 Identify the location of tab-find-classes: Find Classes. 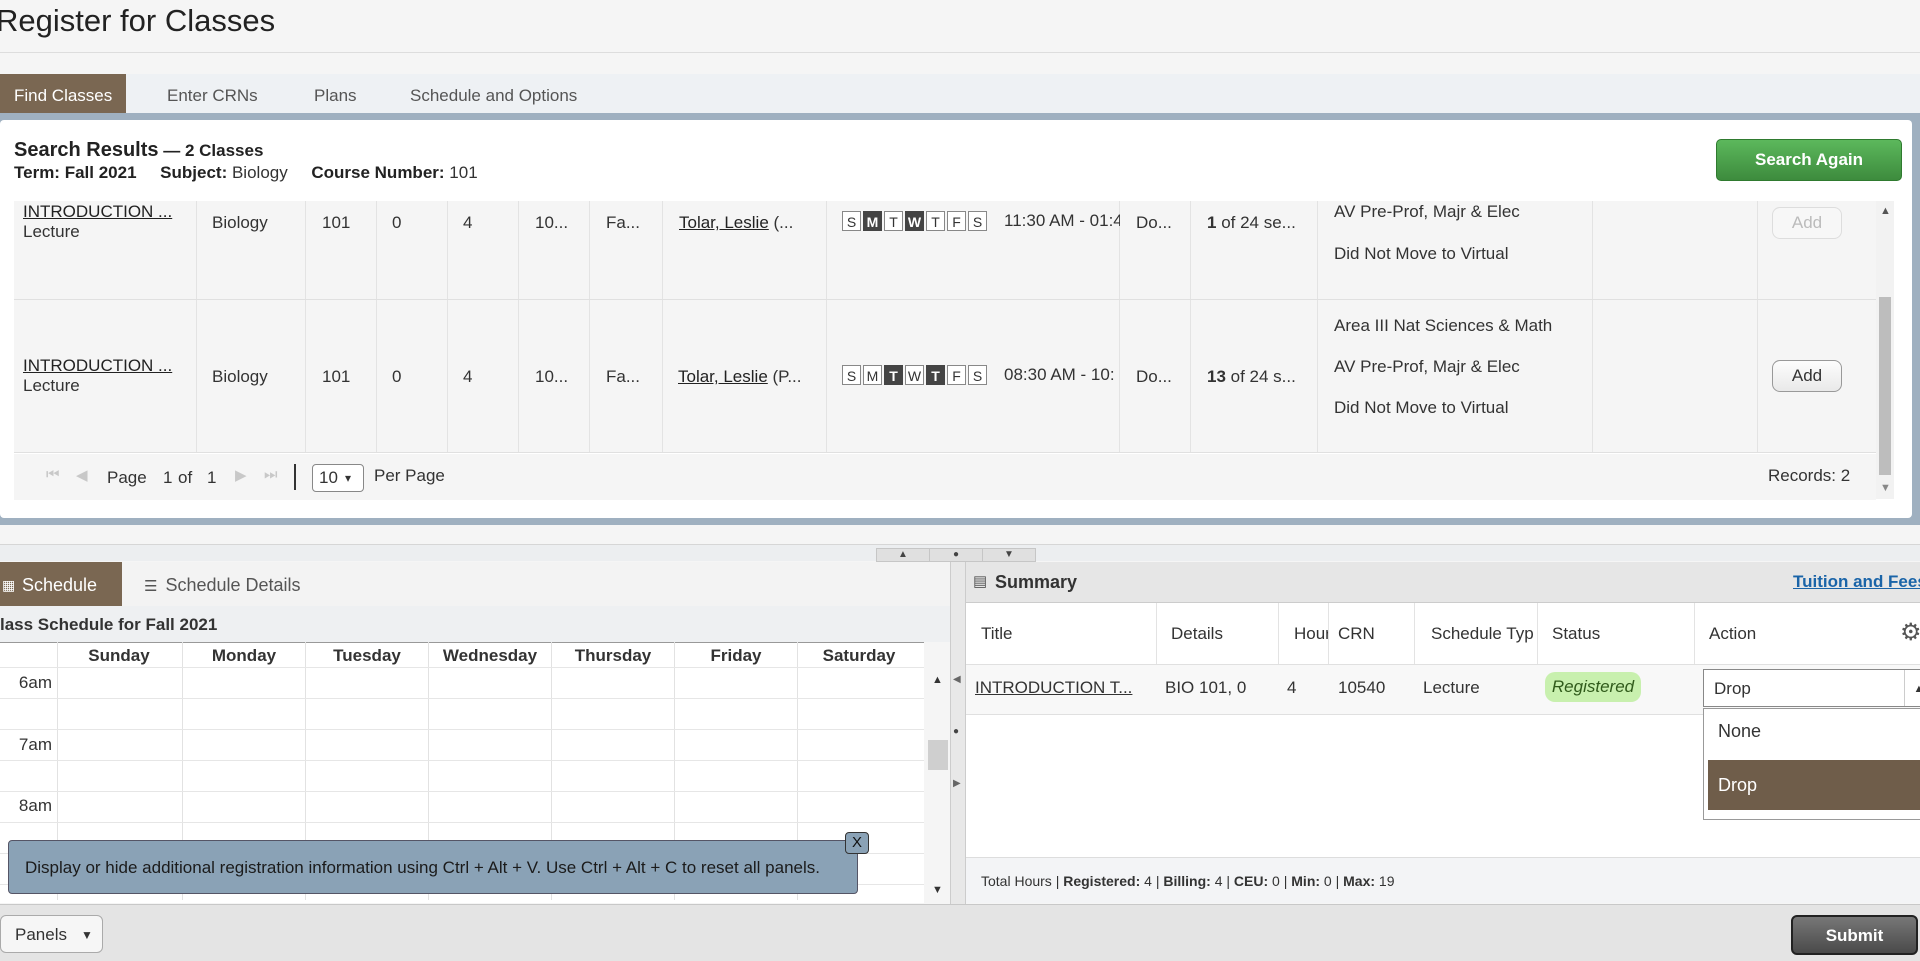
(63, 94).